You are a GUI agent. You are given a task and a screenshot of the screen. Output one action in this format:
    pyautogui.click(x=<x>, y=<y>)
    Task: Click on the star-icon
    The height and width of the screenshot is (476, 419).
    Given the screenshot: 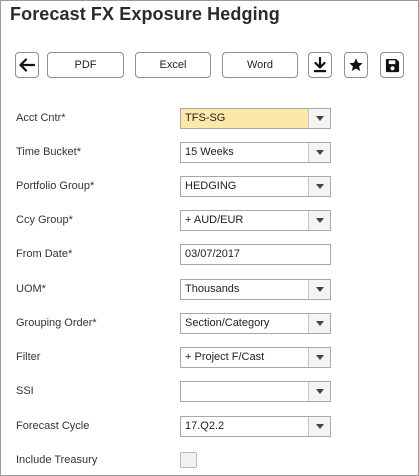 What is the action you would take?
    pyautogui.click(x=356, y=64)
    